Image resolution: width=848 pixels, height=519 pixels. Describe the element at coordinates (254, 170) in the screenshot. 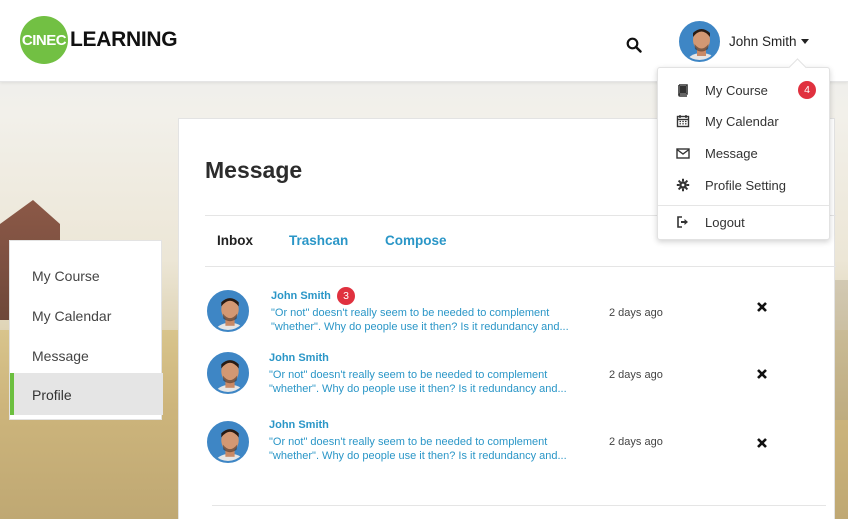

I see `page-title: Message` at that location.